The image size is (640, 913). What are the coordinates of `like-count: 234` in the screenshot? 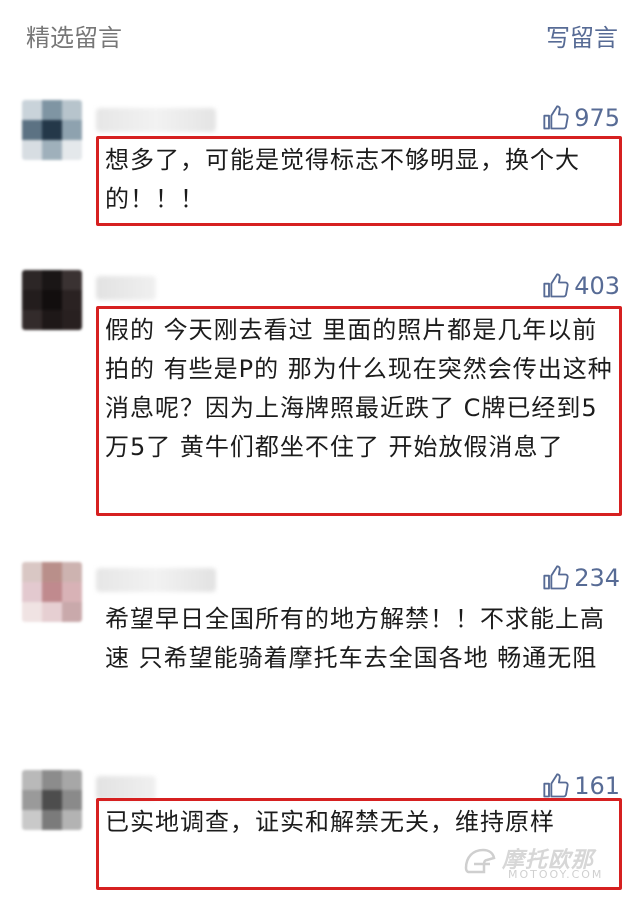 It's located at (597, 578).